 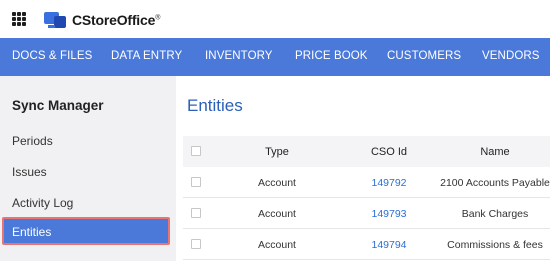 I want to click on nav-docs-files: DOCS & FILES, so click(x=52, y=56).